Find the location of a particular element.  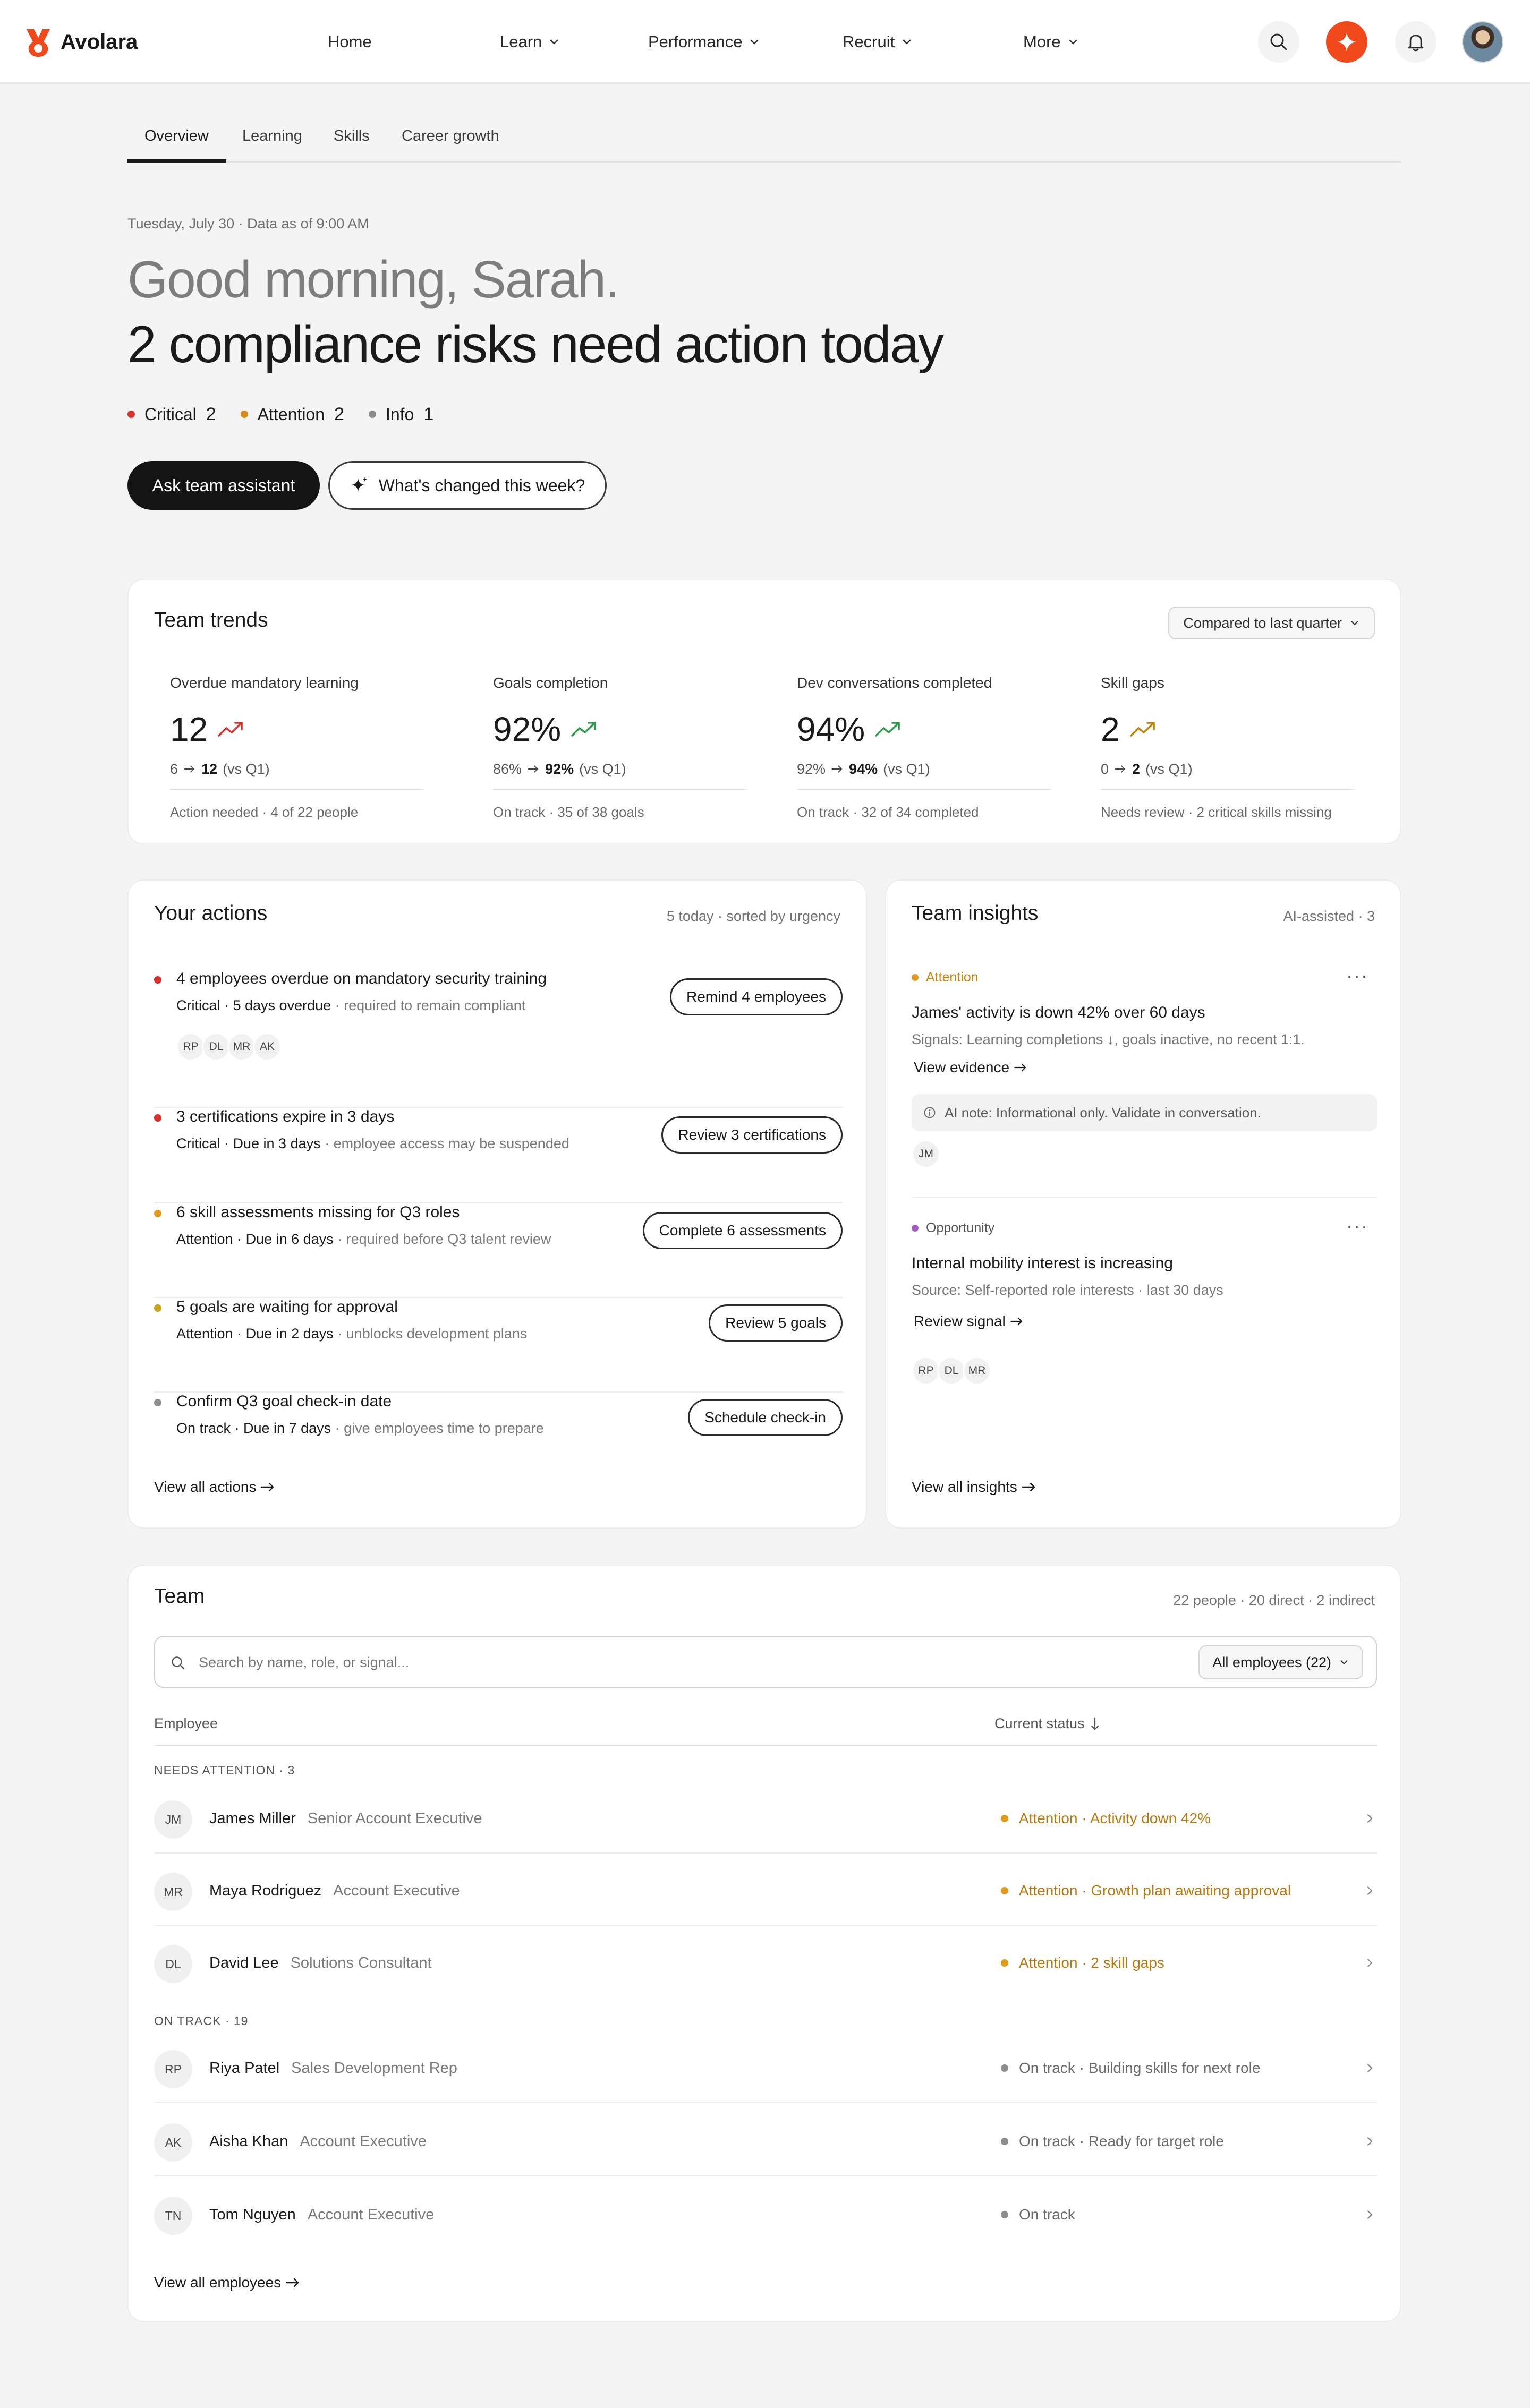

employee-avatar: DL is located at coordinates (173, 1964).